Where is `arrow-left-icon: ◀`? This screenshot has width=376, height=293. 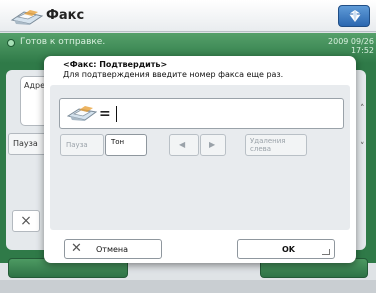 arrow-left-icon: ◀ is located at coordinates (182, 144).